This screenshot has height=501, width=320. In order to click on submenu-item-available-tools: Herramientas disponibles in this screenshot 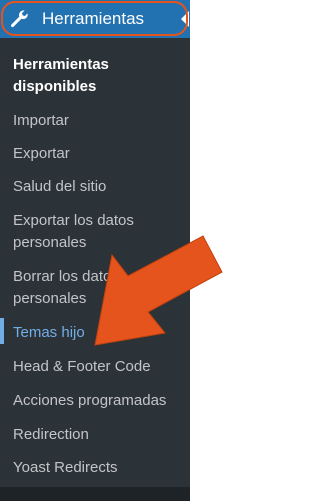, I will do `click(98, 76)`.